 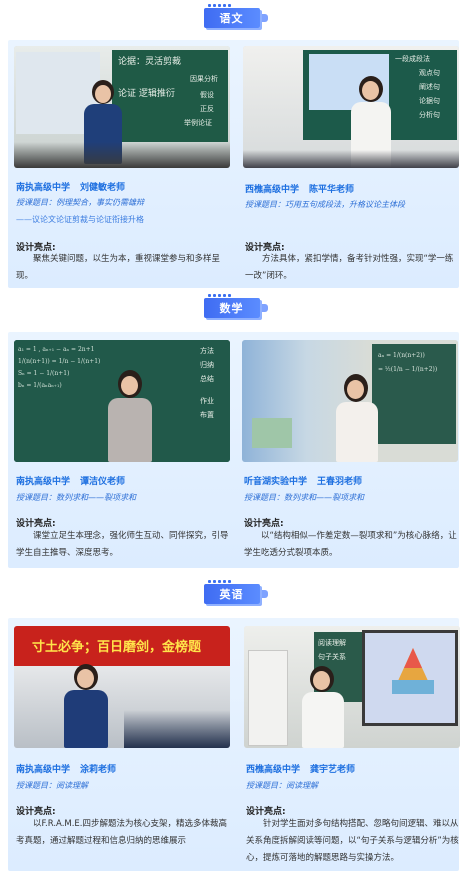 I want to click on teacher-name: 南执高级中学 谭洁仪老师, so click(x=70, y=480).